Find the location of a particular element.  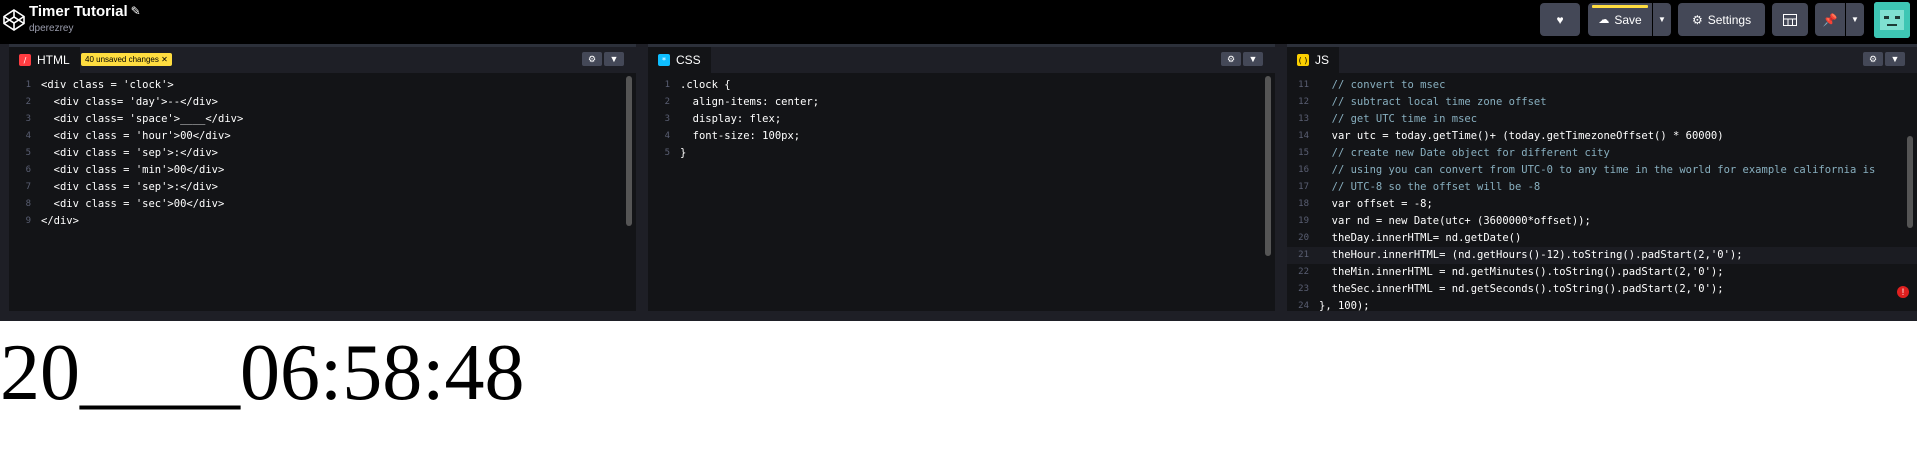

tab-html-label: HTML is located at coordinates (53, 60).